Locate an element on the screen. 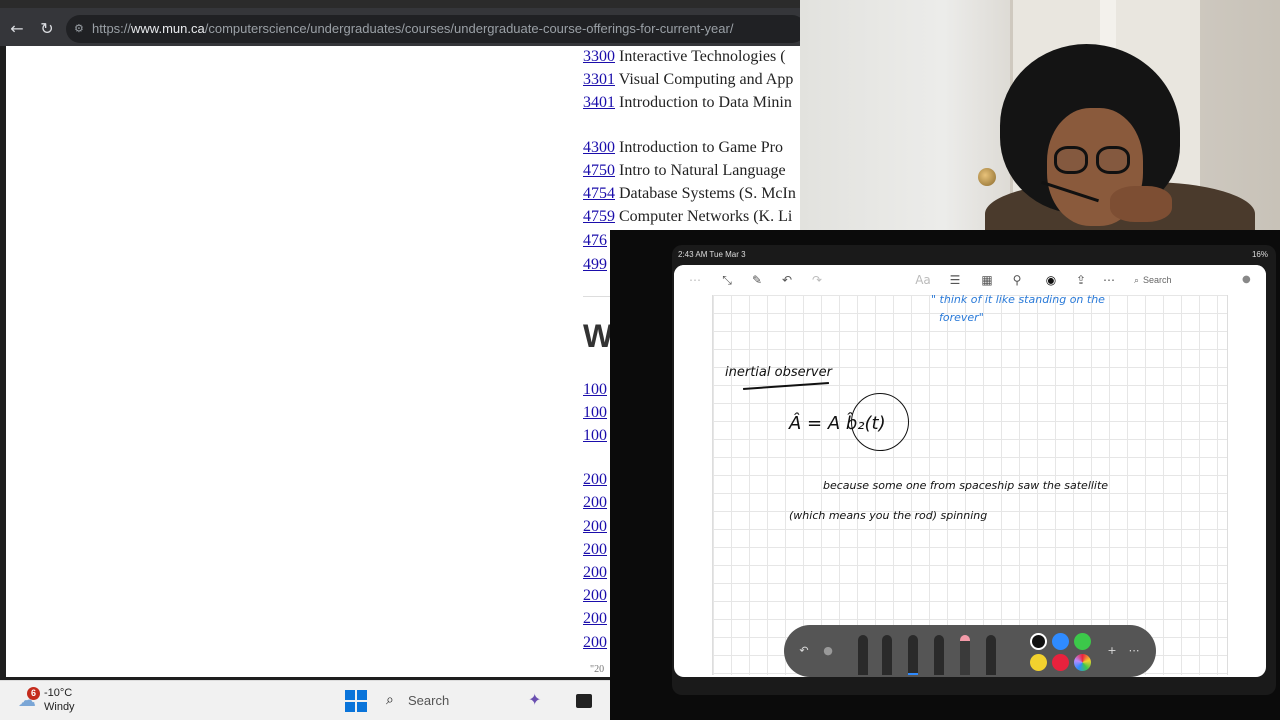 This screenshot has width=1280, height=720. course-row: 4750 Intro to Natural Language is located at coordinates (684, 171).